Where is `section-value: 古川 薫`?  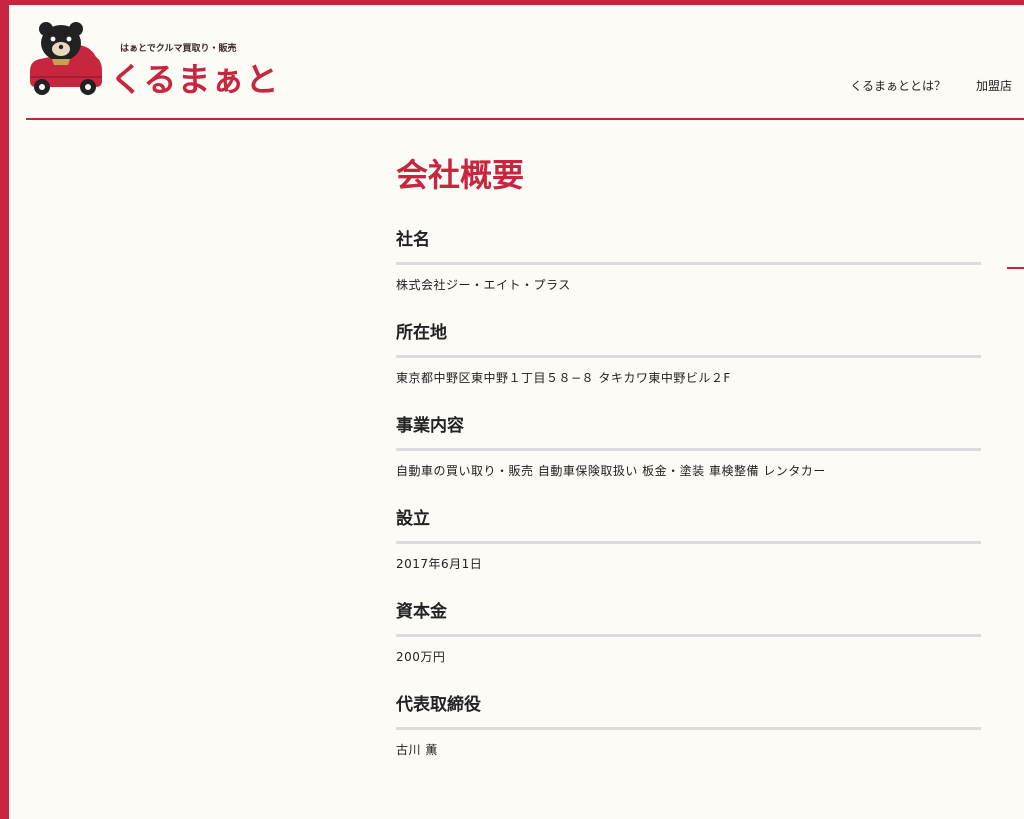 section-value: 古川 薫 is located at coordinates (417, 750).